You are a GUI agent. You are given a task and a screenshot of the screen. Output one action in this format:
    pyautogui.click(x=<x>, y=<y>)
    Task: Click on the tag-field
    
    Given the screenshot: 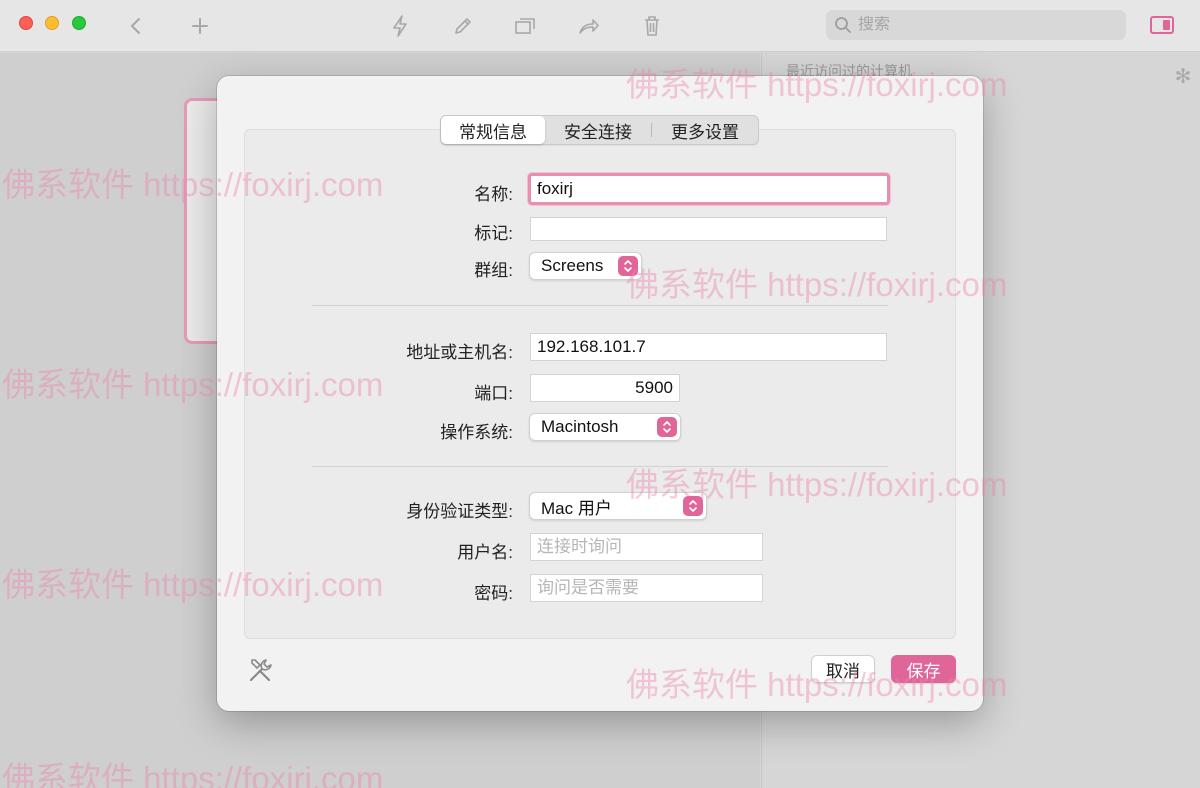 What is the action you would take?
    pyautogui.click(x=708, y=229)
    